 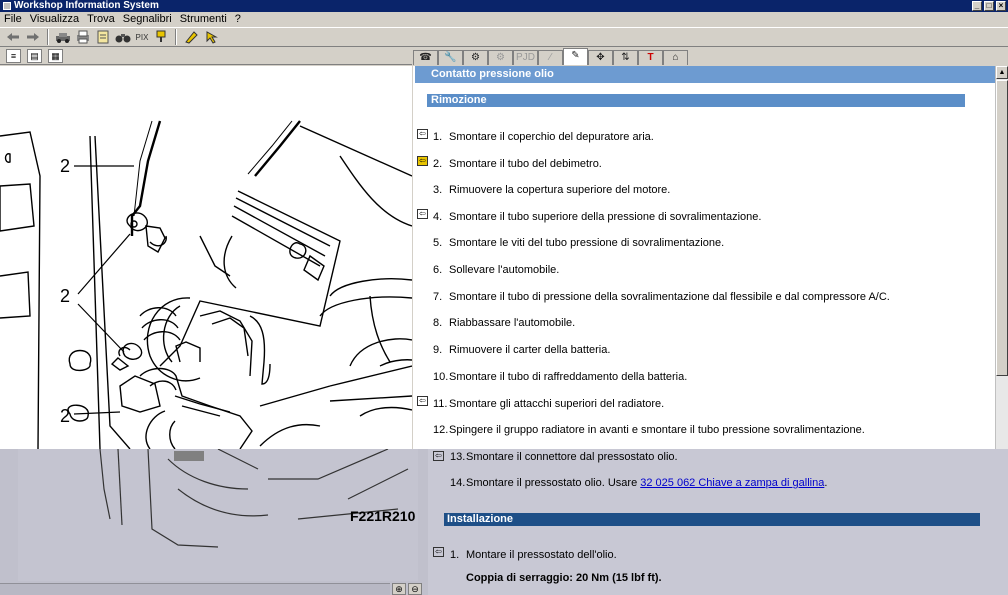 I want to click on tab-repair-active: ✎, so click(x=575, y=56).